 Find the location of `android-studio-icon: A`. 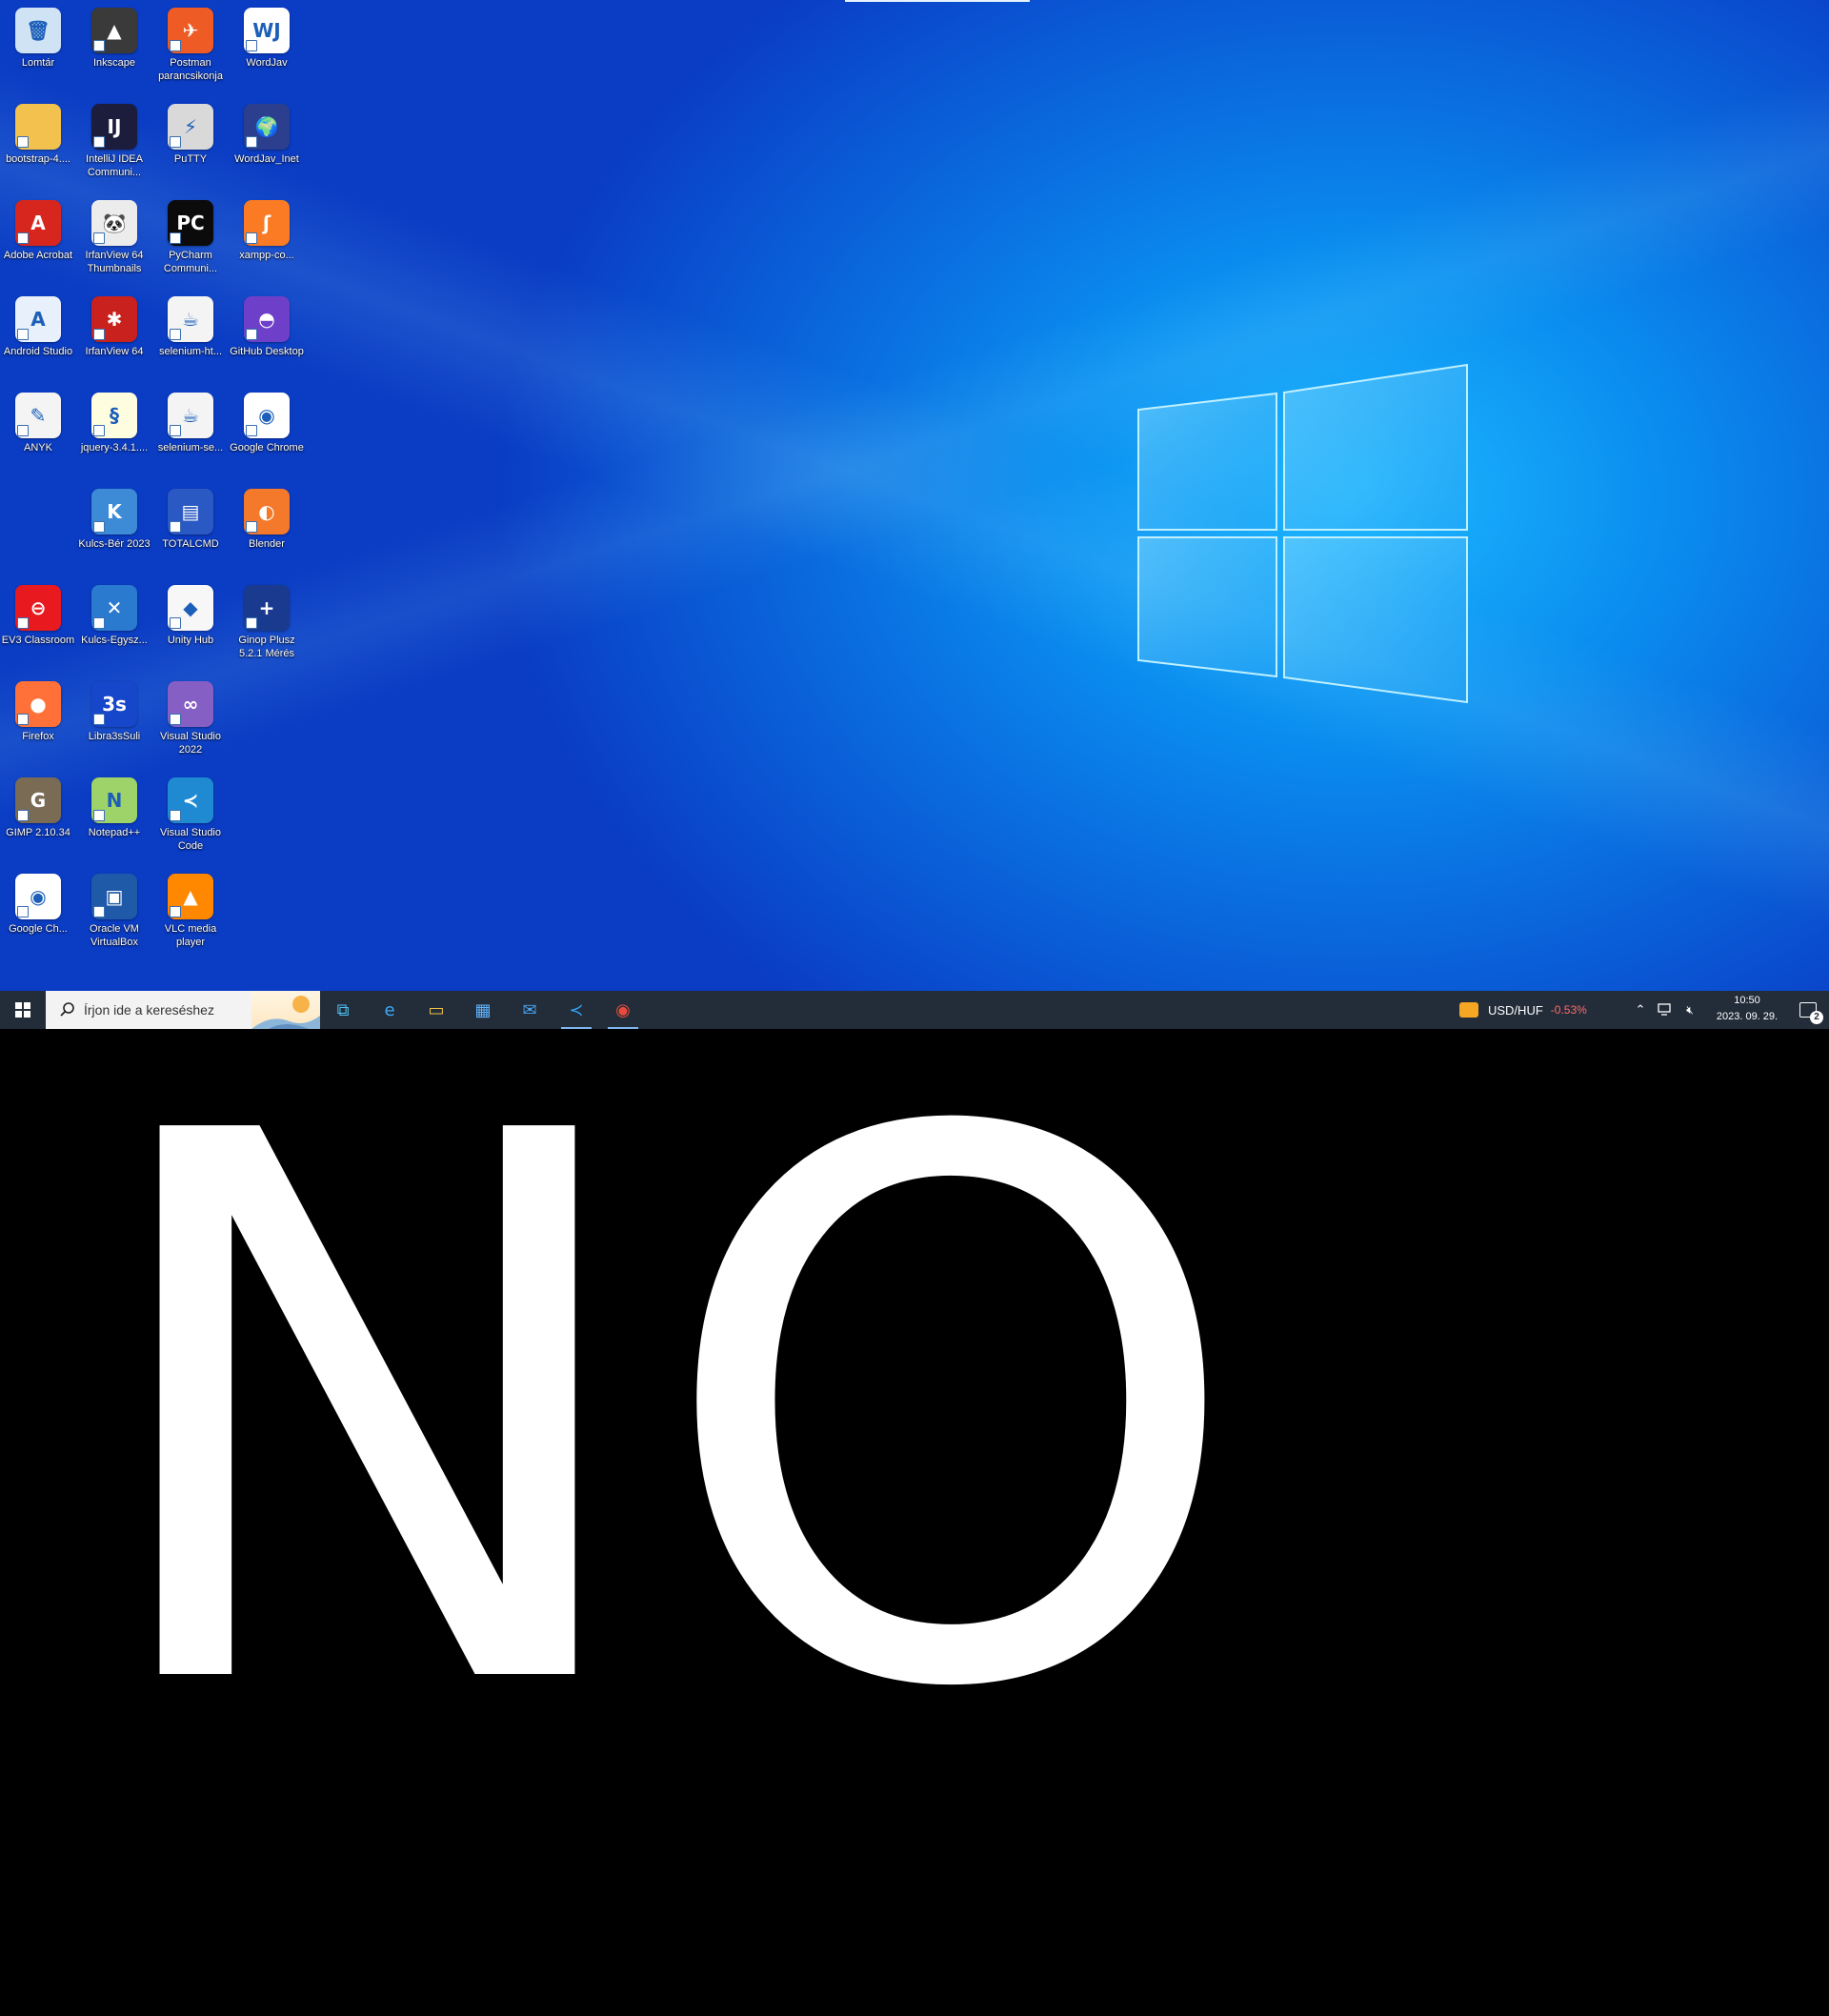

android-studio-icon: A is located at coordinates (38, 319).